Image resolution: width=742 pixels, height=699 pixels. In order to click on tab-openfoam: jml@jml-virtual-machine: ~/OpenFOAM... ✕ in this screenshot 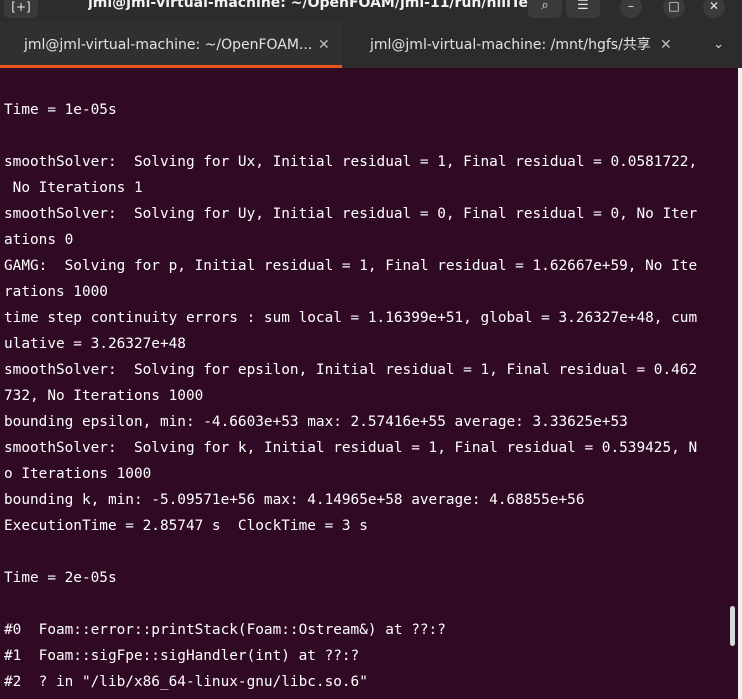, I will do `click(171, 45)`.